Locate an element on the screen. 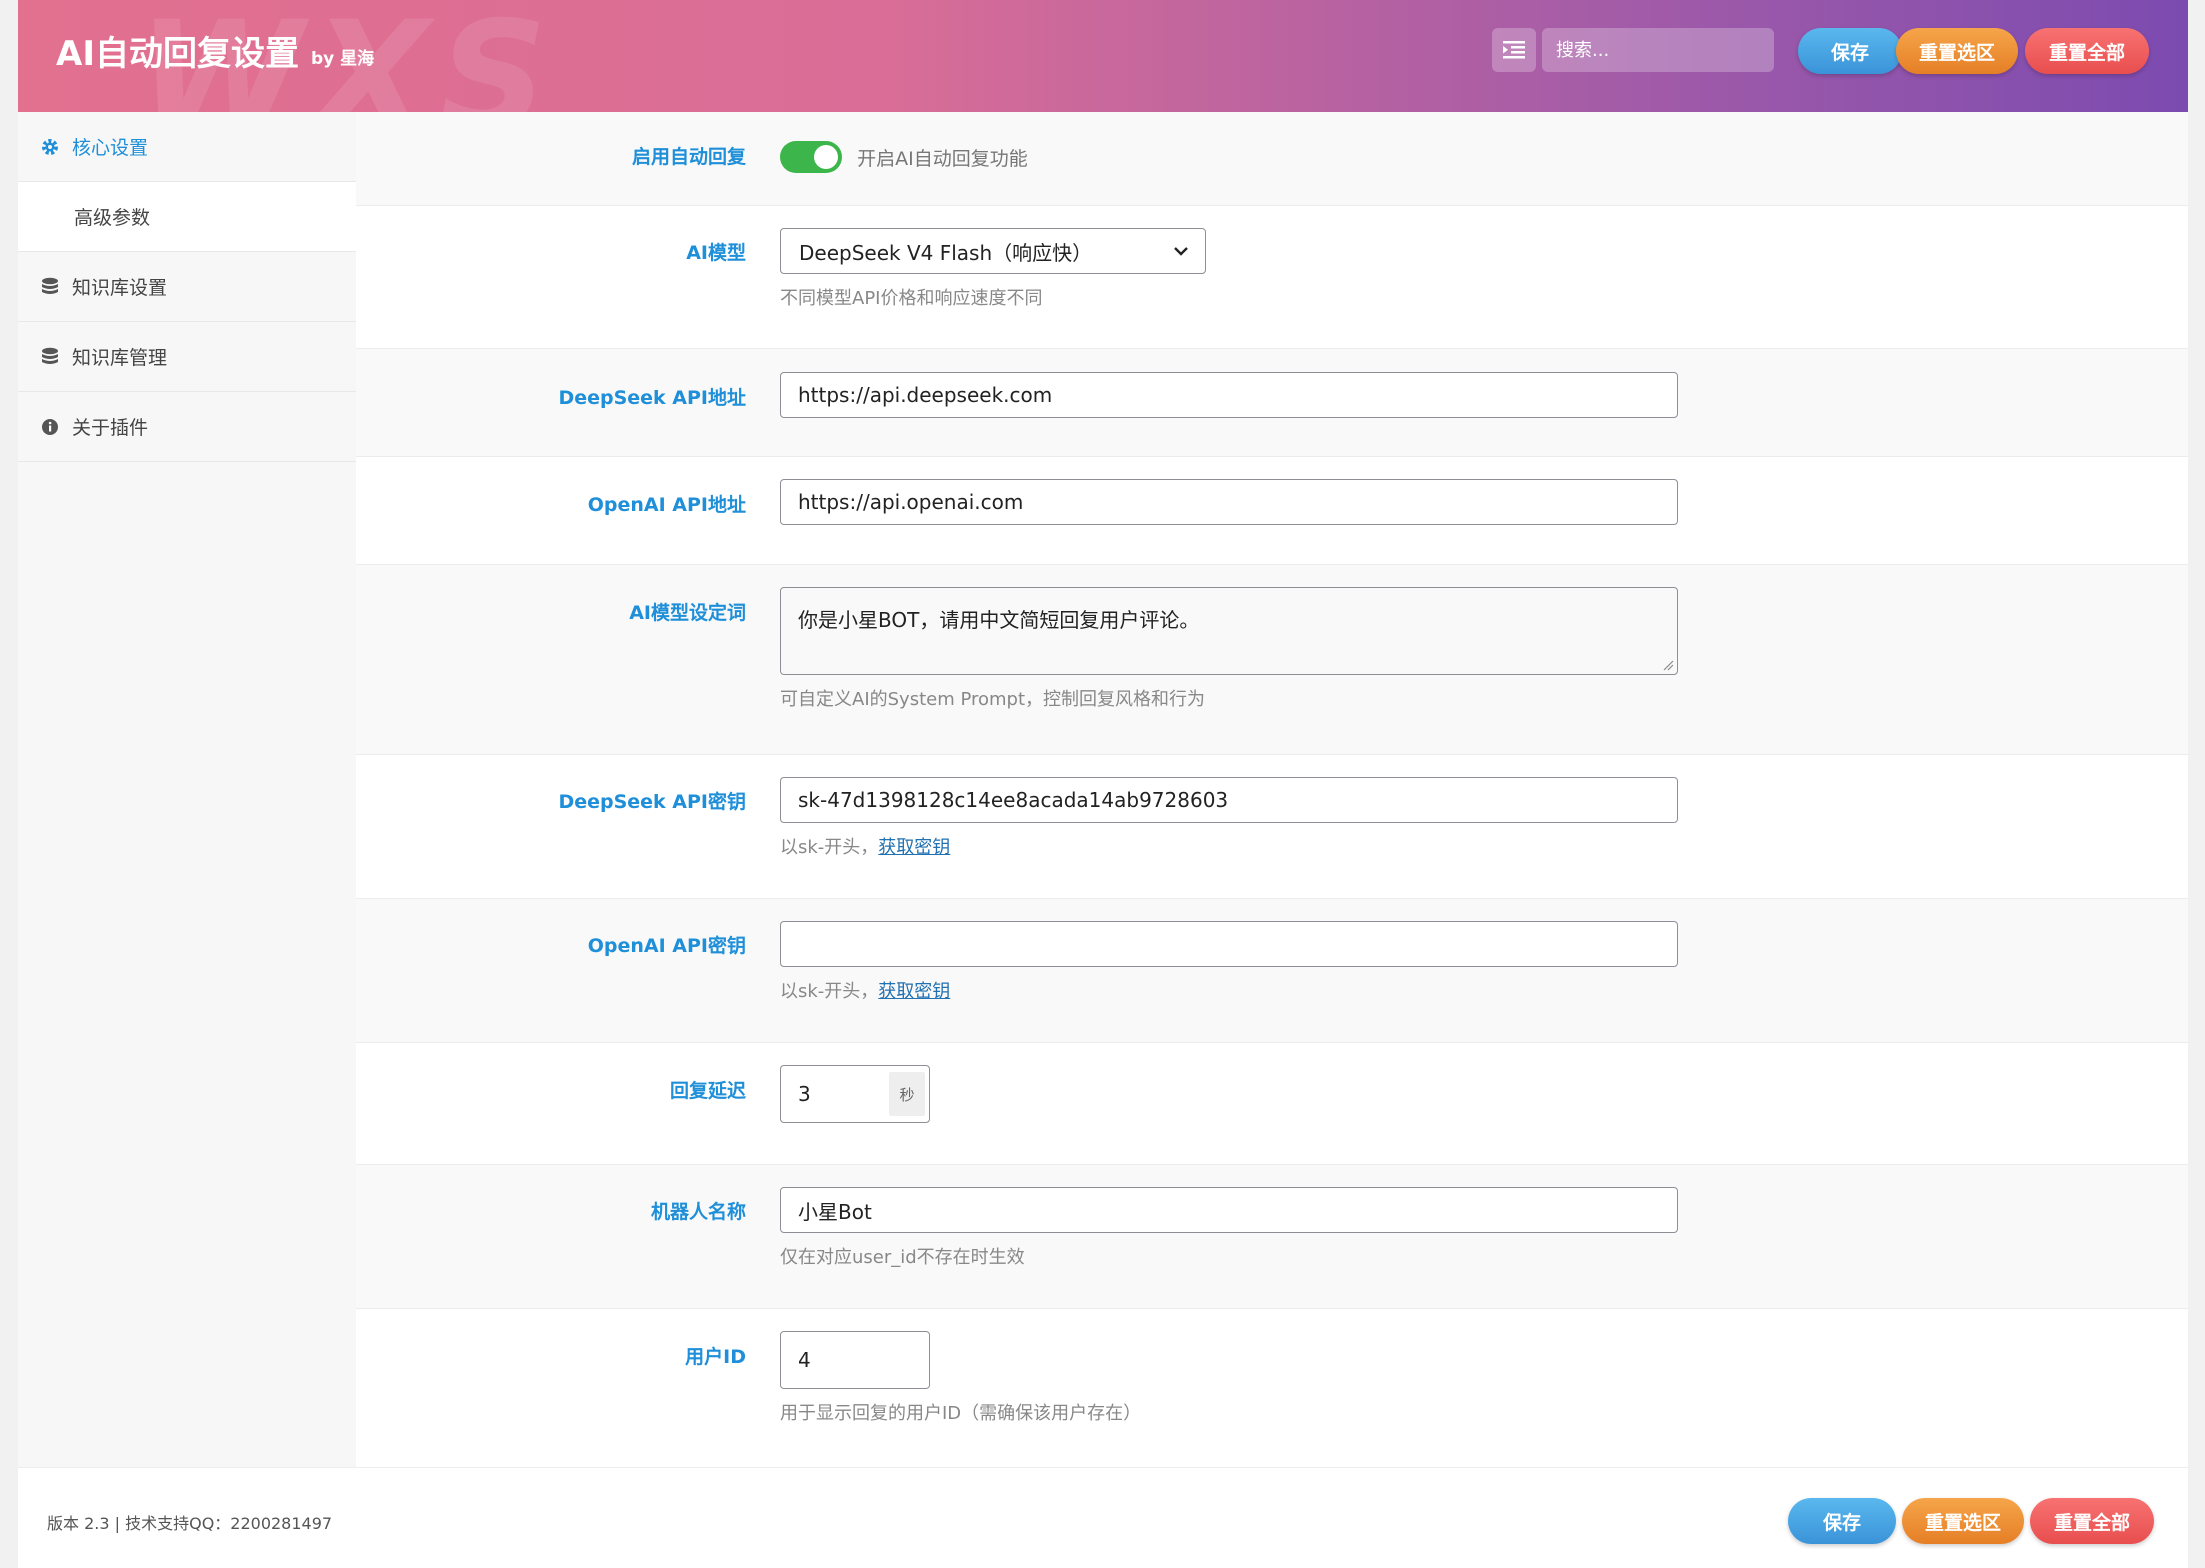 The image size is (2205, 1568). sidebar-item-label: 关于插件 is located at coordinates (110, 428).